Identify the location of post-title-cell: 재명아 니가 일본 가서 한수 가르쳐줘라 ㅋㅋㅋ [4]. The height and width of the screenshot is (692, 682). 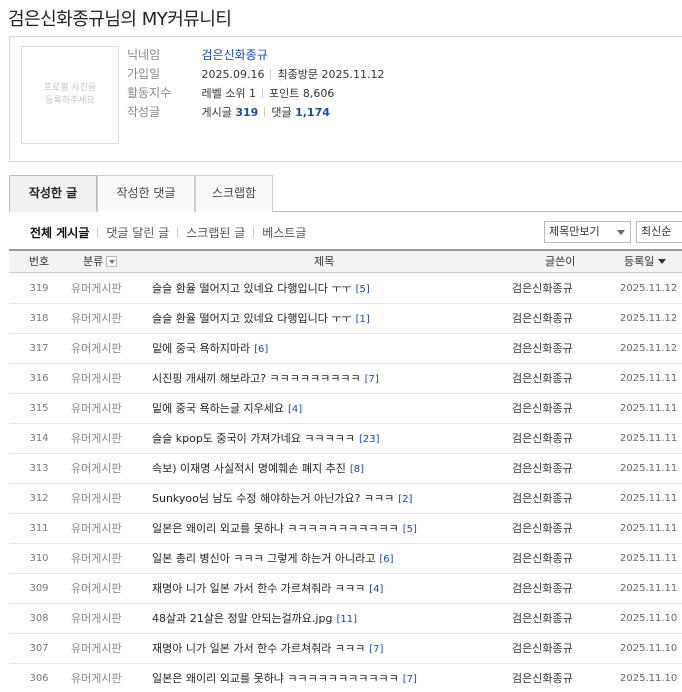
(267, 588).